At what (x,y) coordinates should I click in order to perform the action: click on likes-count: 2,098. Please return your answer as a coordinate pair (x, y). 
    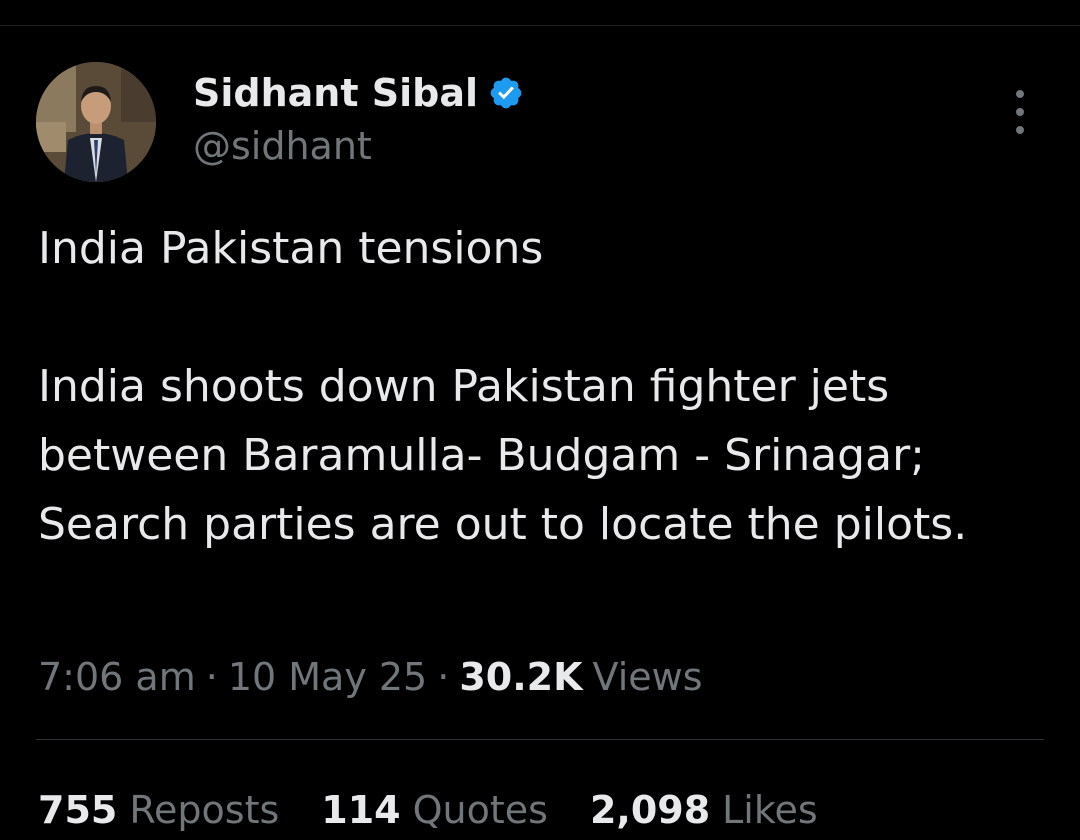
    Looking at the image, I should click on (650, 810).